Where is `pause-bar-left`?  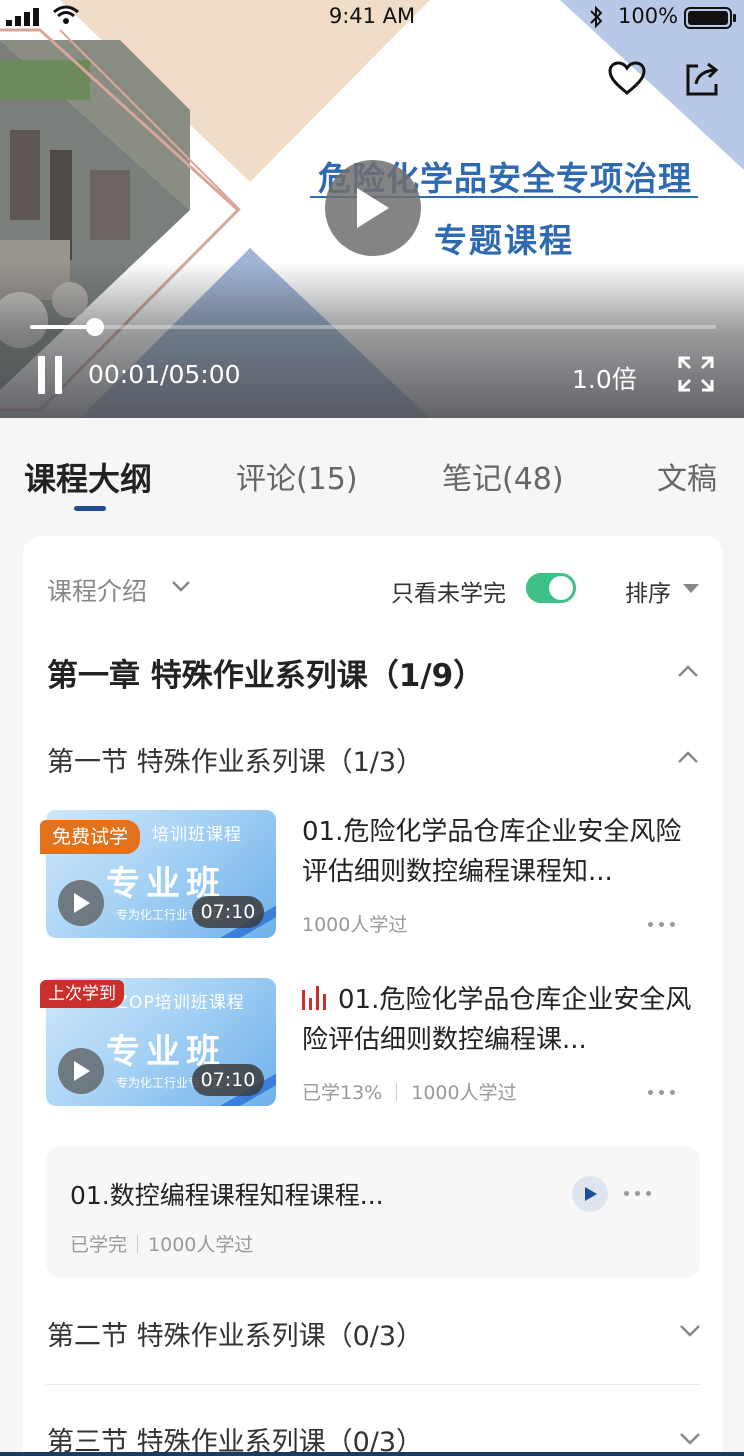
pause-bar-left is located at coordinates (41, 375).